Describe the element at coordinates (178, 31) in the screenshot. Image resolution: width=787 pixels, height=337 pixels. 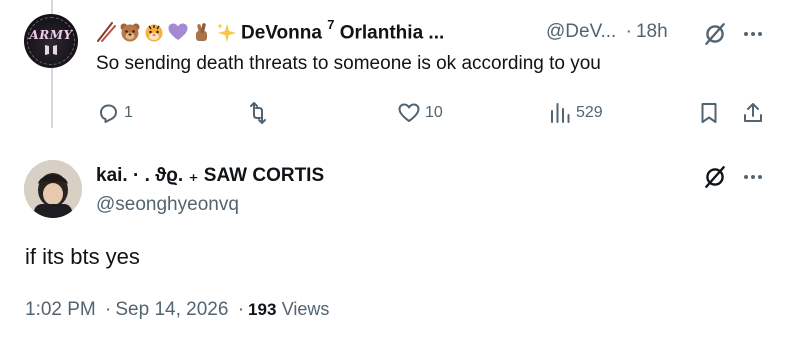
I see `purple-heart-emoji-icon` at that location.